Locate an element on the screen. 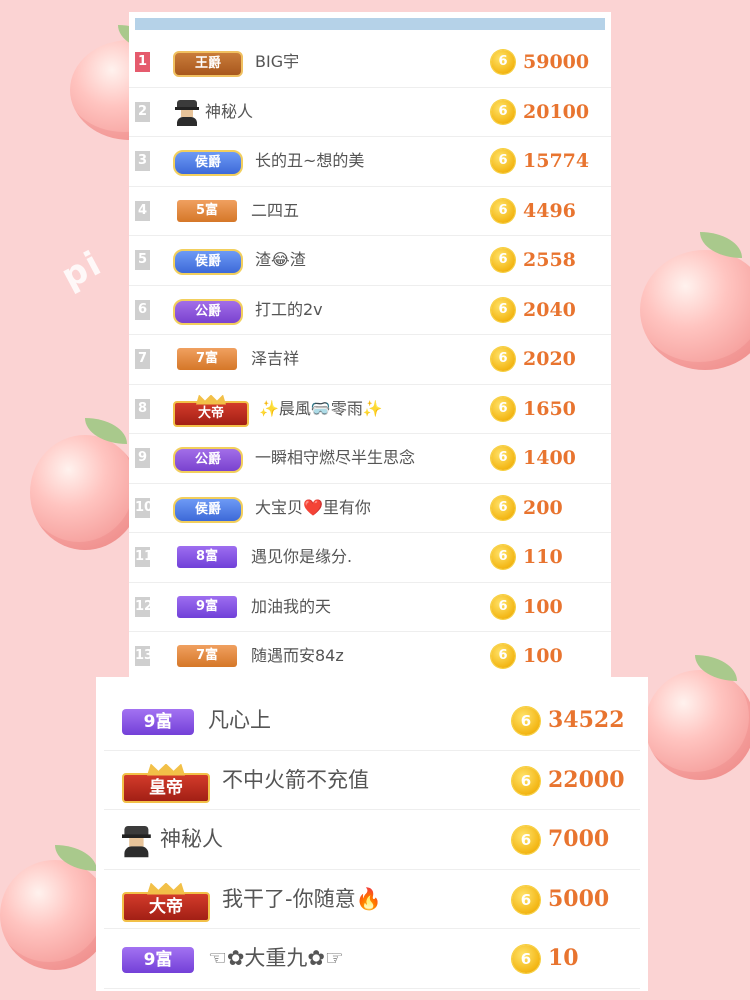 The height and width of the screenshot is (1000, 750). ranking-row: 1 王爵 BIG宇 6 59000 is located at coordinates (370, 63).